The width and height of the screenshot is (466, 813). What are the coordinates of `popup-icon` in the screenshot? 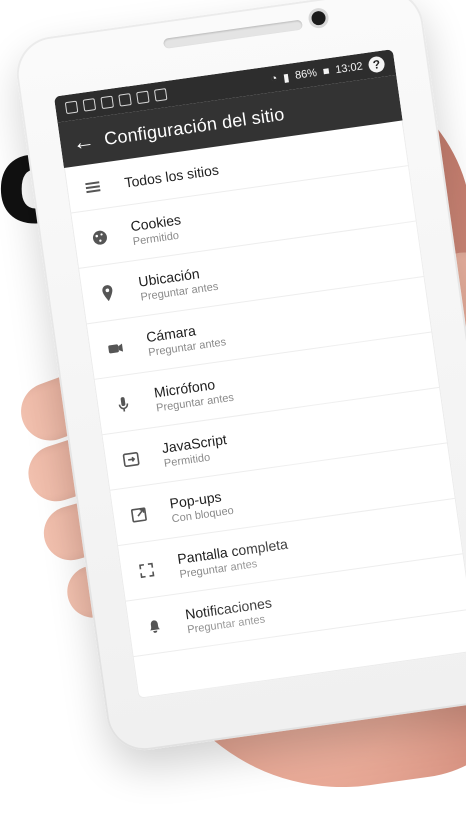 It's located at (139, 515).